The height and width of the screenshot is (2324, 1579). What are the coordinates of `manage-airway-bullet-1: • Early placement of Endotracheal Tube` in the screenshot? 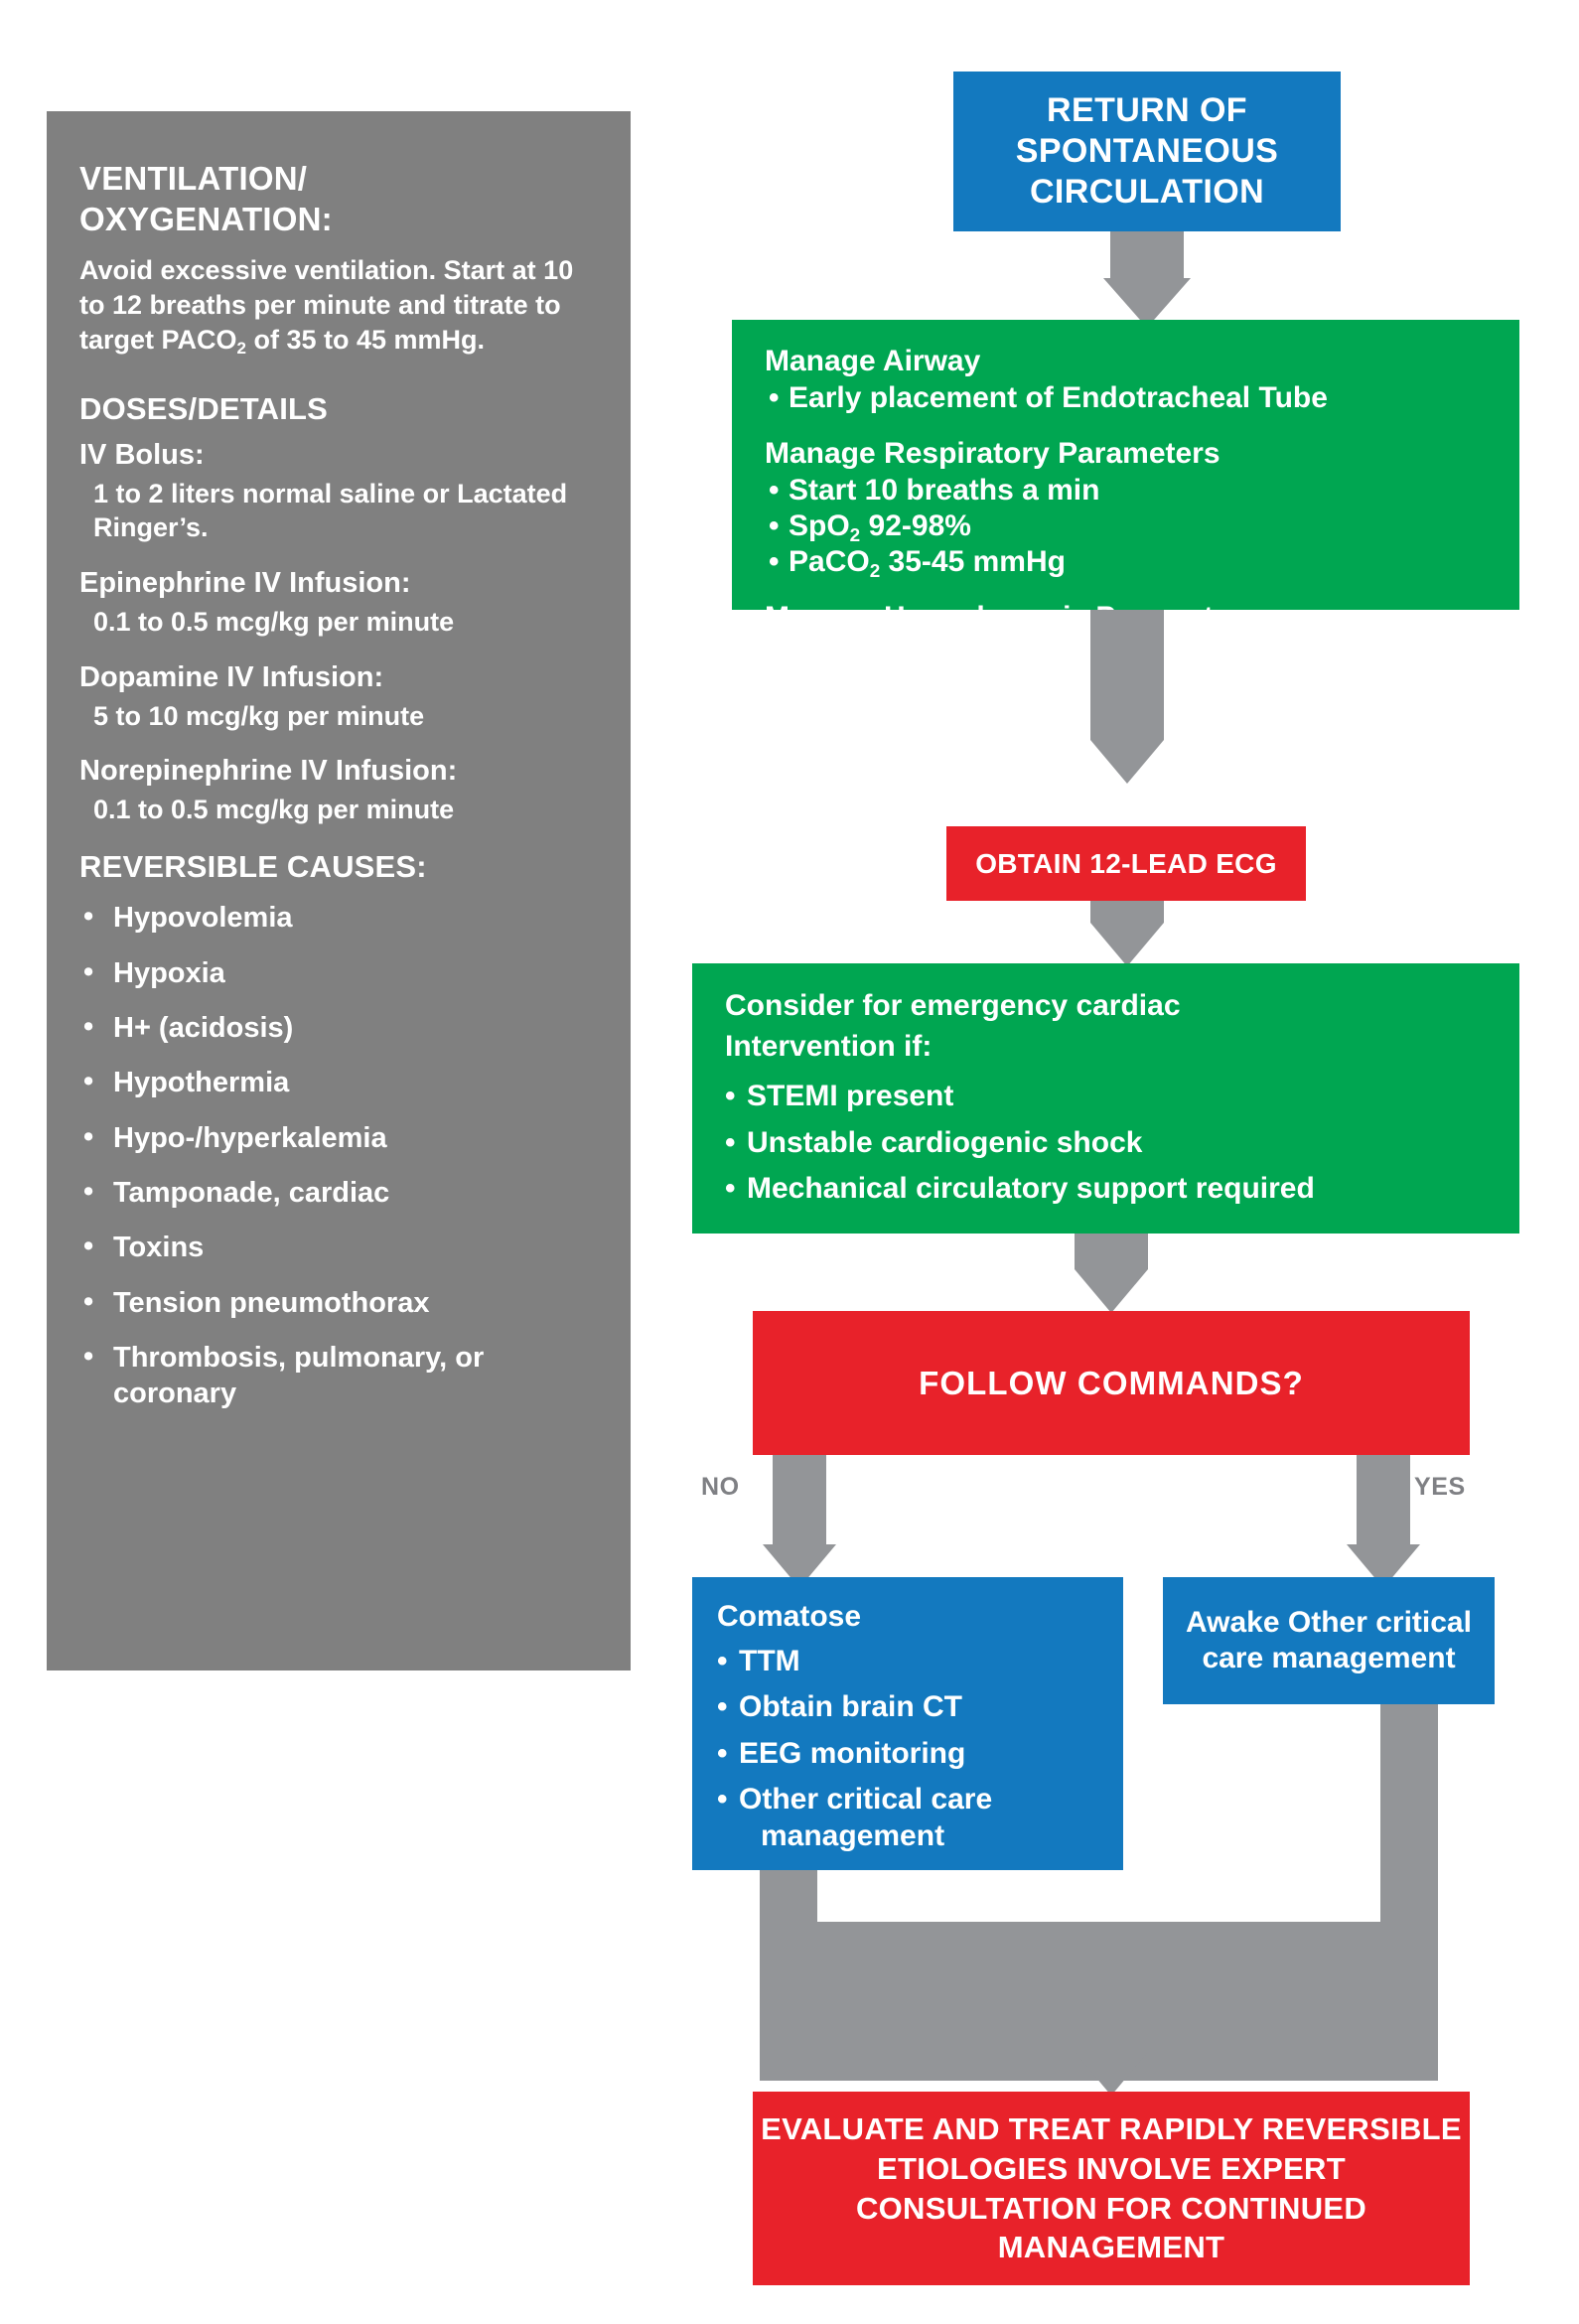 It's located at (1142, 398).